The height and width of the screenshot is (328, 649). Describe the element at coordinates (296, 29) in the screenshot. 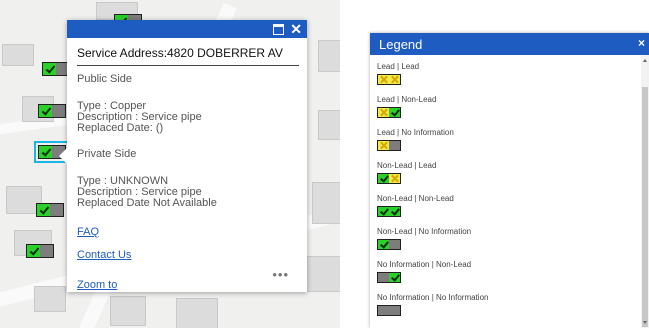

I see `close-icon: ✕` at that location.